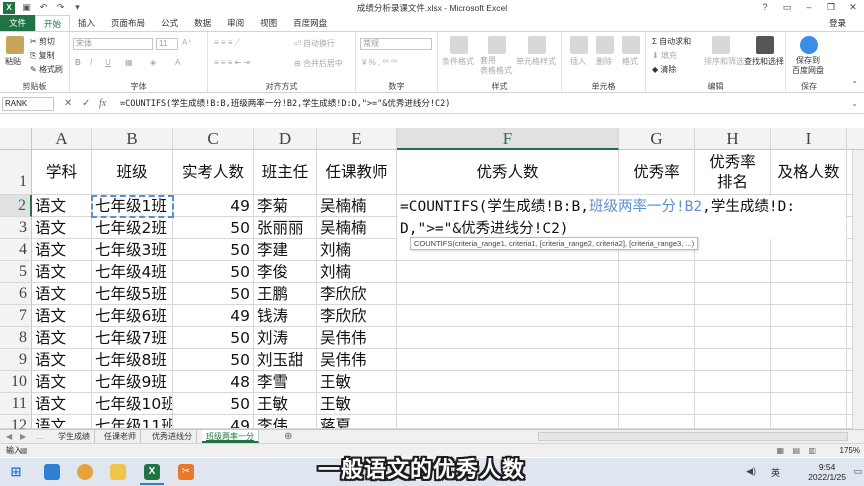 The image size is (864, 486). Describe the element at coordinates (167, 44) in the screenshot. I see `font-size-select: 11` at that location.